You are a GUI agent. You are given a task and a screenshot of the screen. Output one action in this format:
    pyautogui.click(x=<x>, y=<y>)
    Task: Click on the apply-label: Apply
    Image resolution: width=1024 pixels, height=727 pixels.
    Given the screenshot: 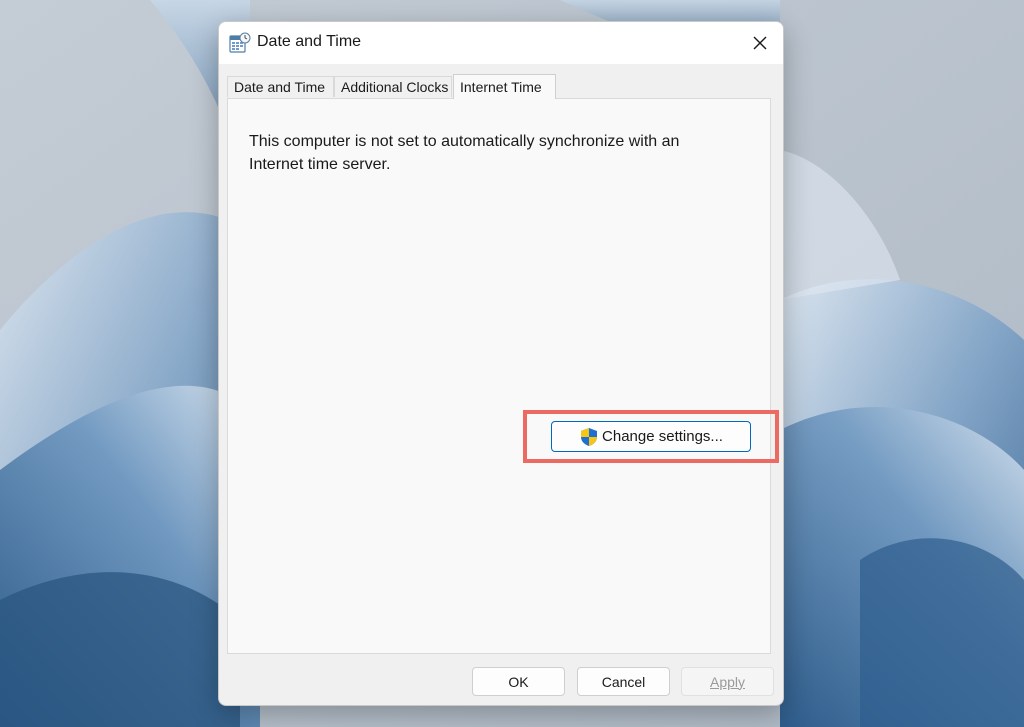 What is the action you would take?
    pyautogui.click(x=727, y=681)
    